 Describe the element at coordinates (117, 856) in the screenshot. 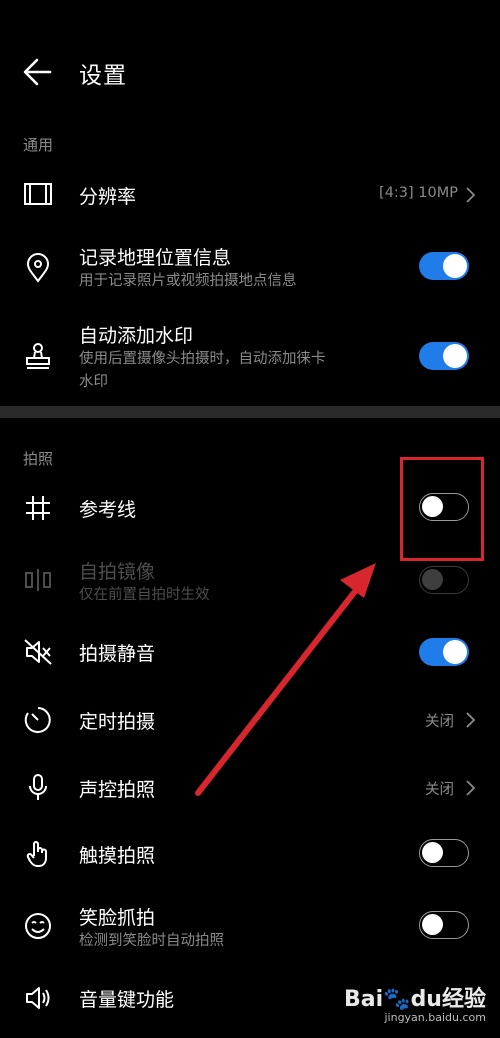

I see `setting-label: 触摸拍照` at that location.